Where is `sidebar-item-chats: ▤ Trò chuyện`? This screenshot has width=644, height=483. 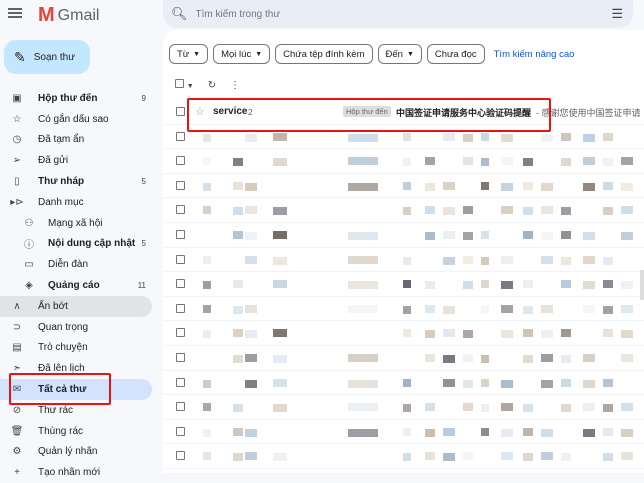
sidebar-item-chats: ▤ Trò chuyện is located at coordinates (80, 348).